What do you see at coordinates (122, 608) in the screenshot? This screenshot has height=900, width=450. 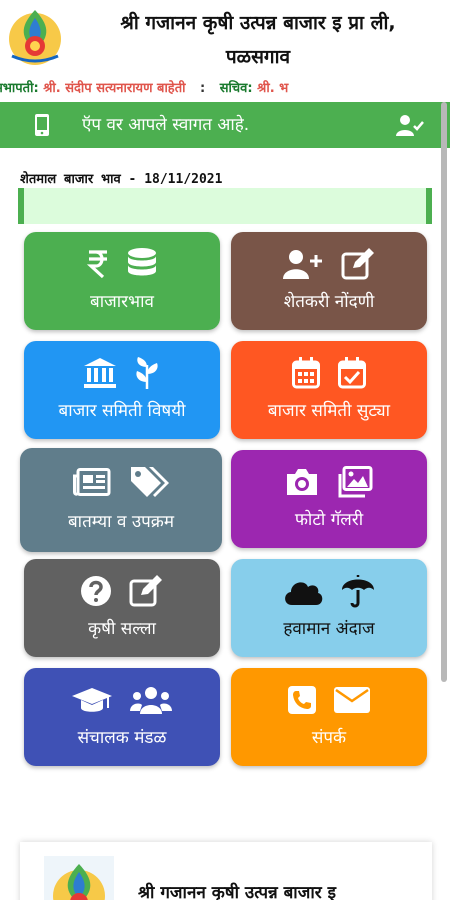 I see `agri-advice-tile: कृषी सल्ला` at bounding box center [122, 608].